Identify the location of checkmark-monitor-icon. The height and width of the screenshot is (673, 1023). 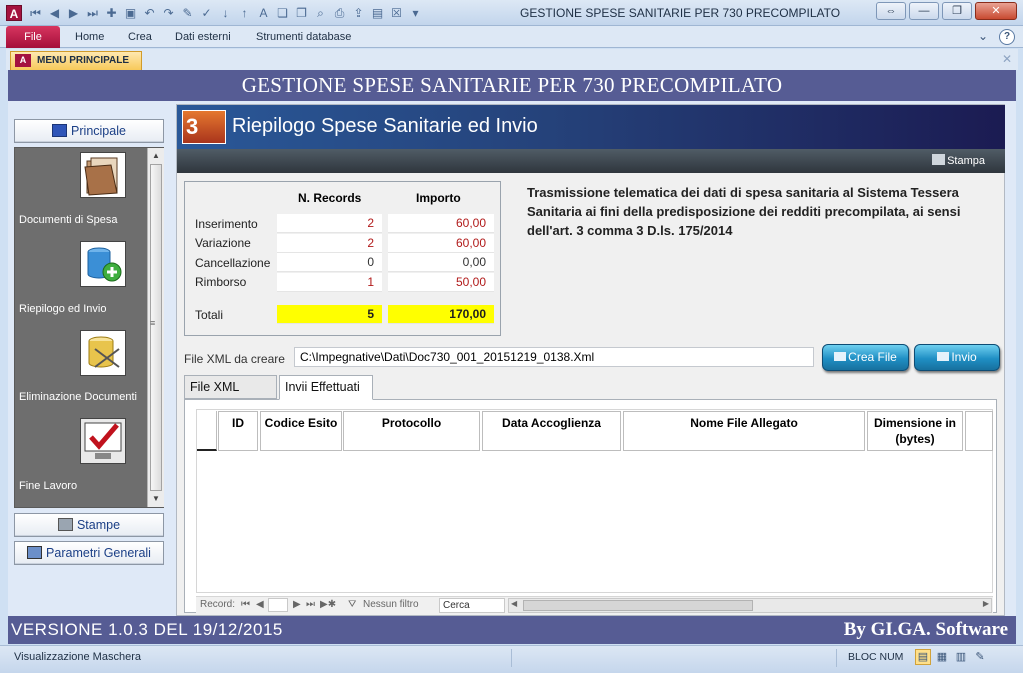
(103, 441).